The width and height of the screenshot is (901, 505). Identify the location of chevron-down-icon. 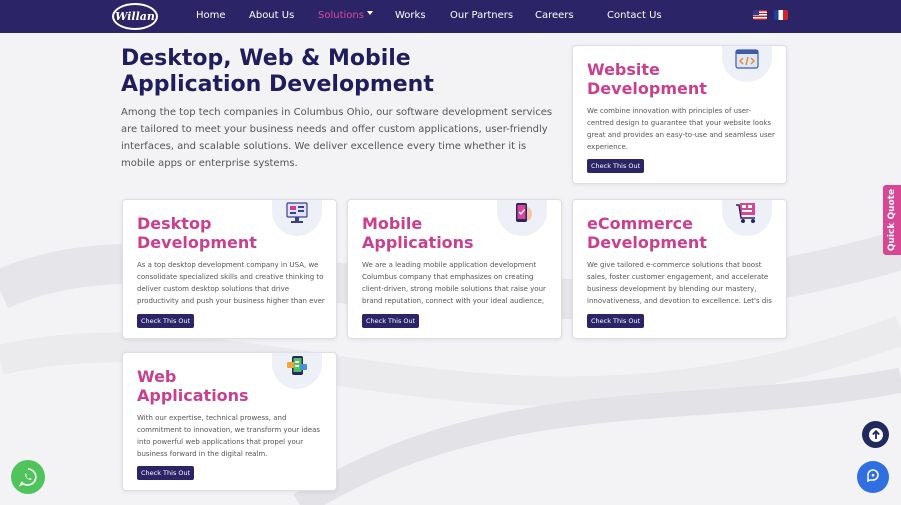
(370, 13).